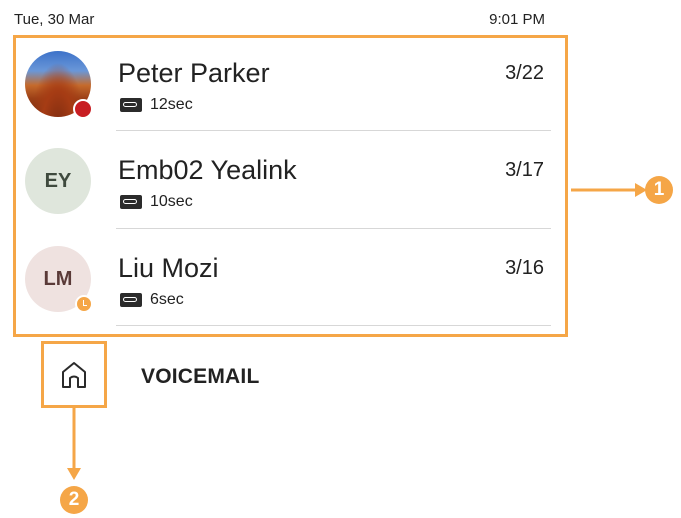  What do you see at coordinates (83, 109) in the screenshot?
I see `missed-badge-icon` at bounding box center [83, 109].